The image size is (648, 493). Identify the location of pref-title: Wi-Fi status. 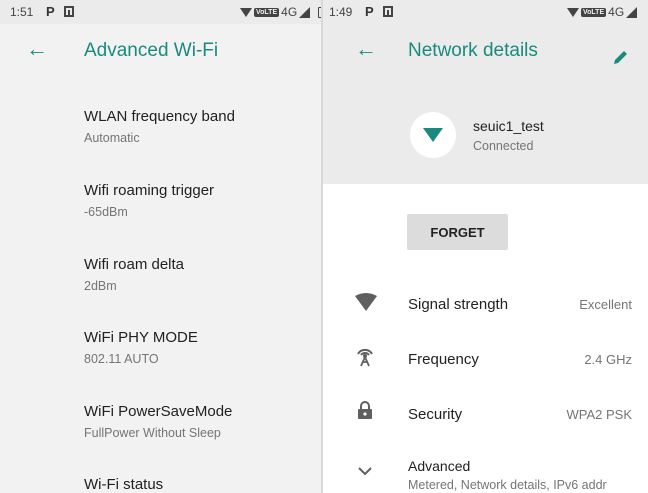
(124, 484).